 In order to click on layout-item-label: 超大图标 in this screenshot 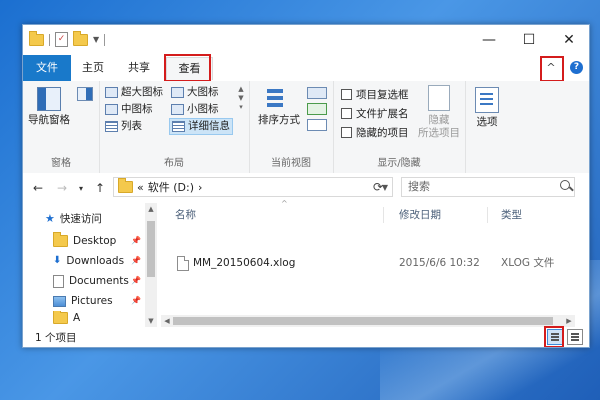, I will do `click(142, 92)`.